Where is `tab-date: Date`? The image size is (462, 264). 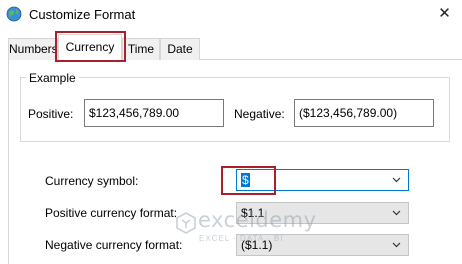
tab-date: Date is located at coordinates (180, 49).